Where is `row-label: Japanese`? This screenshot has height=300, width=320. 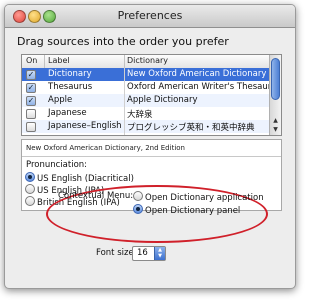 row-label: Japanese is located at coordinates (67, 113).